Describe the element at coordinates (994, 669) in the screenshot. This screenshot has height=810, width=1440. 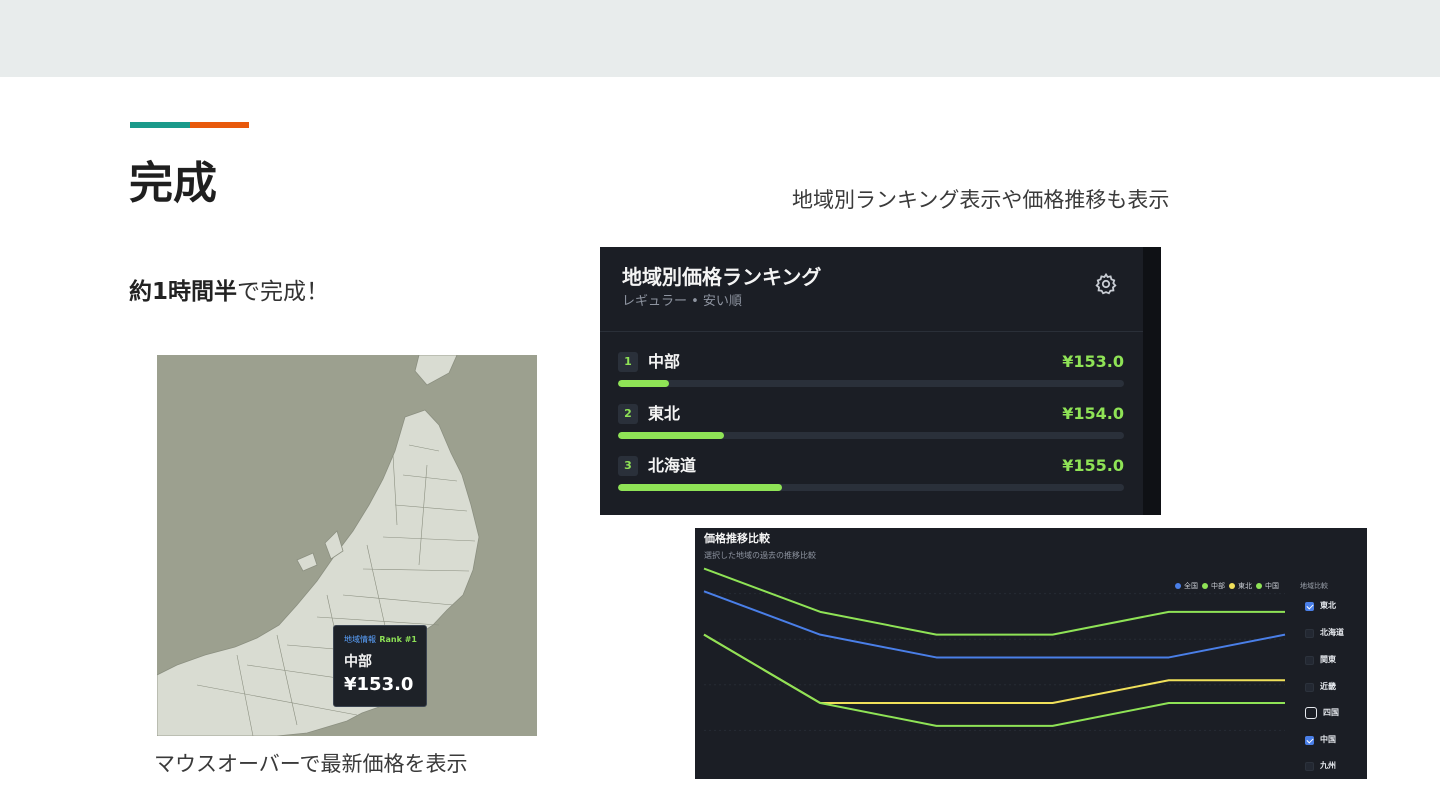
I see `series-line` at that location.